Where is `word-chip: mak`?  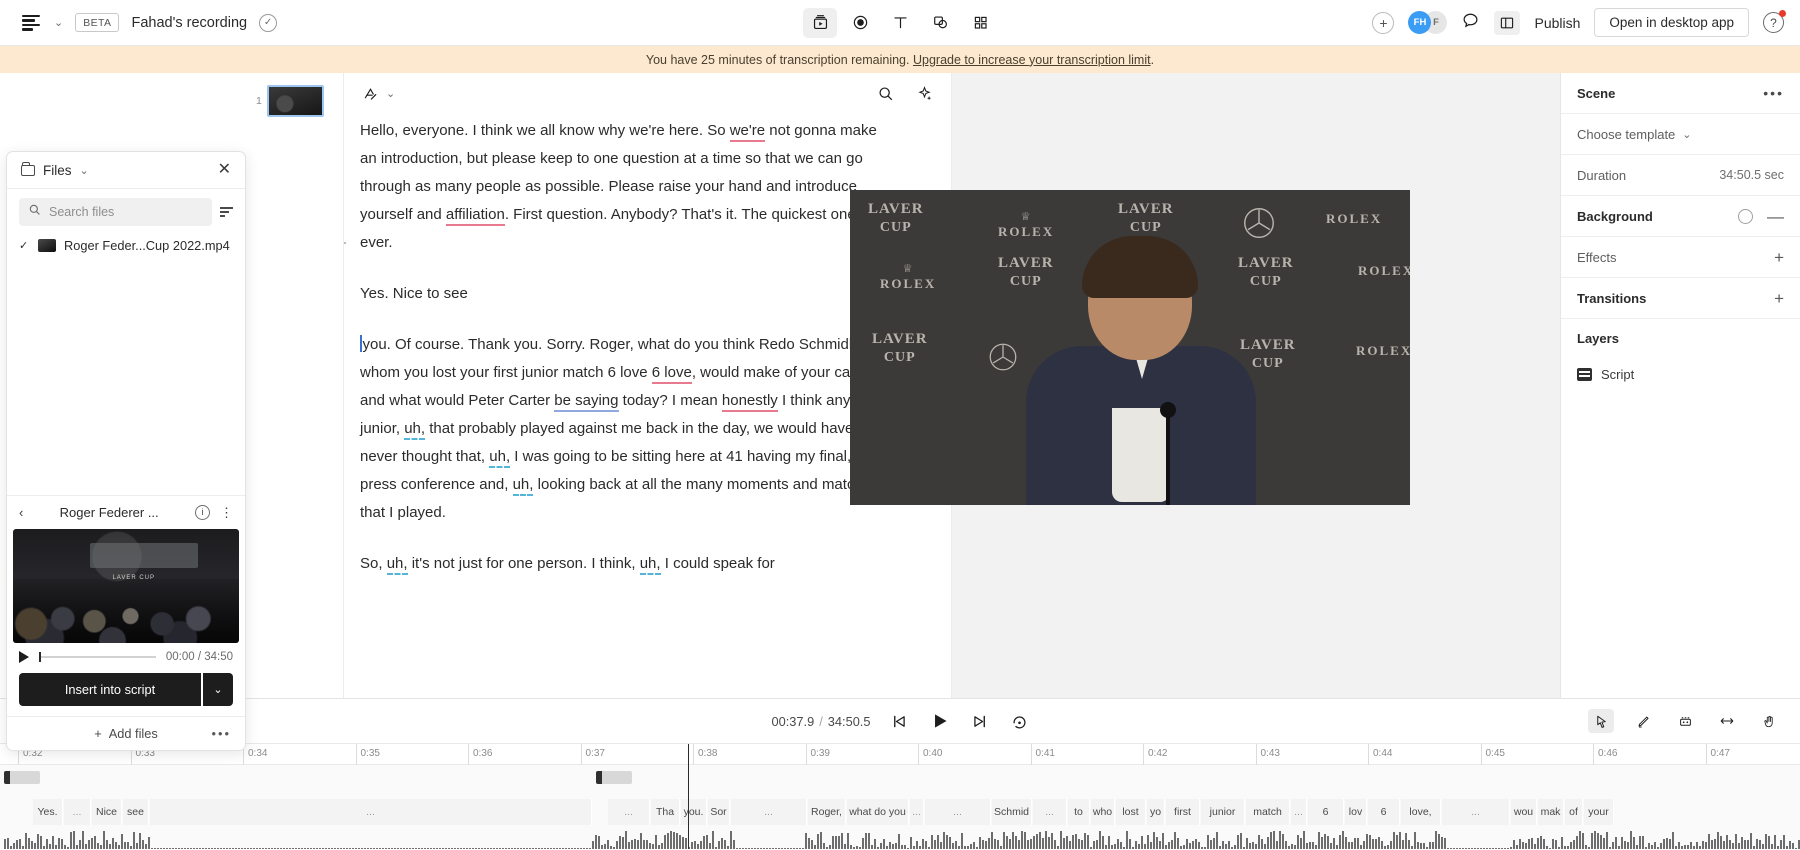
word-chip: mak is located at coordinates (1551, 812).